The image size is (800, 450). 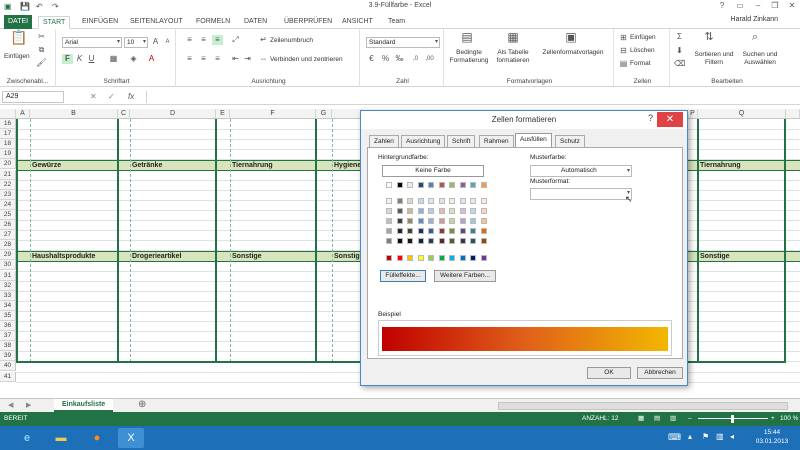 I want to click on confirm-entry-icon: ✓, so click(x=111, y=96).